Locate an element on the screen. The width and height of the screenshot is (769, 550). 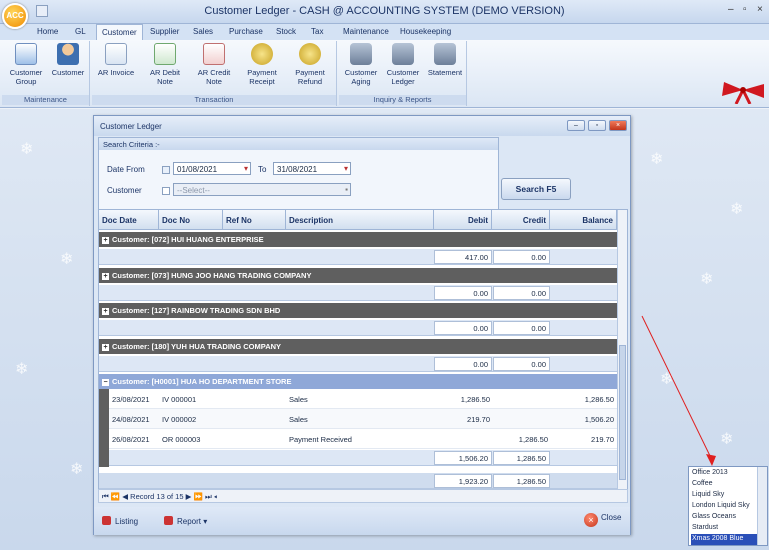
theme-item: Stardust is located at coordinates (724, 528).